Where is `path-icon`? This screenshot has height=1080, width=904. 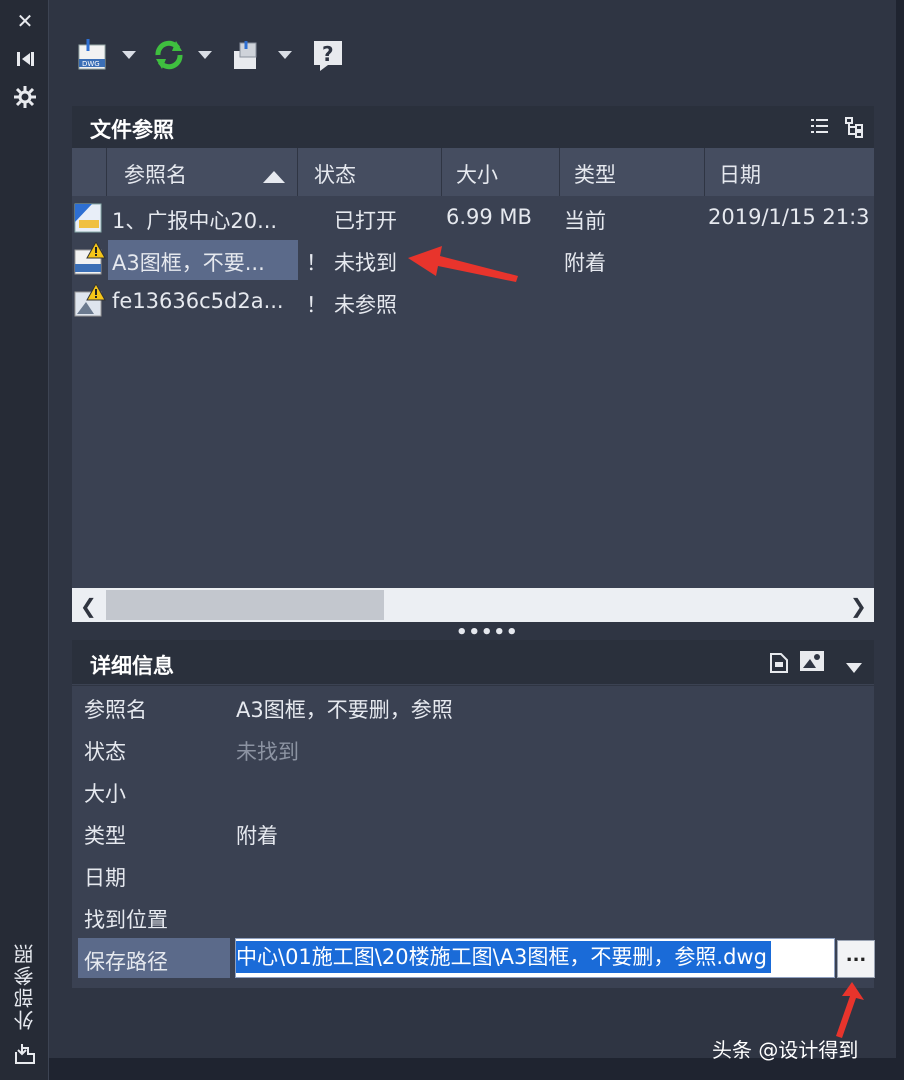 path-icon is located at coordinates (249, 55).